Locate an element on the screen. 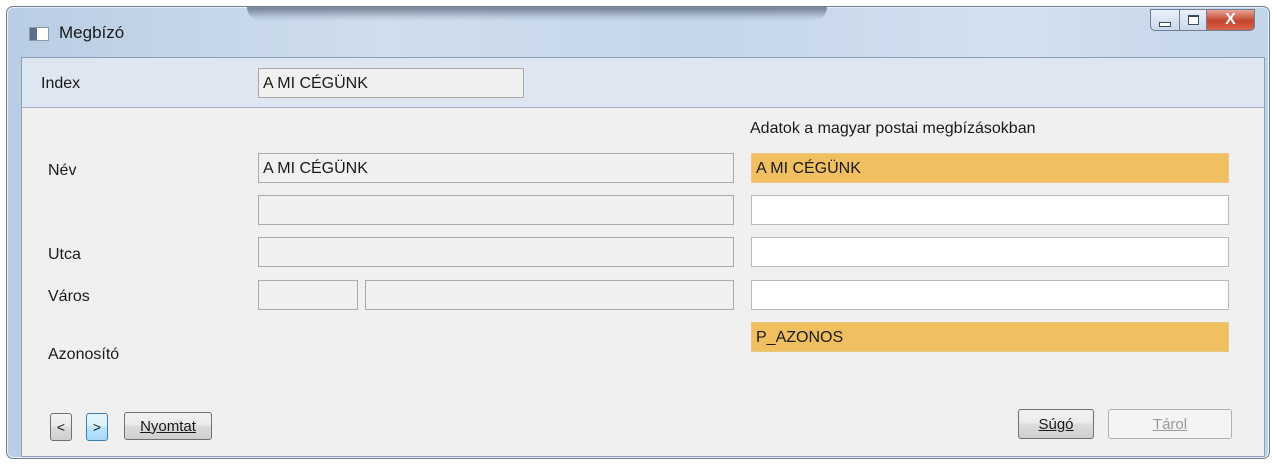 The height and width of the screenshot is (466, 1277). varos-label: Város is located at coordinates (69, 296).